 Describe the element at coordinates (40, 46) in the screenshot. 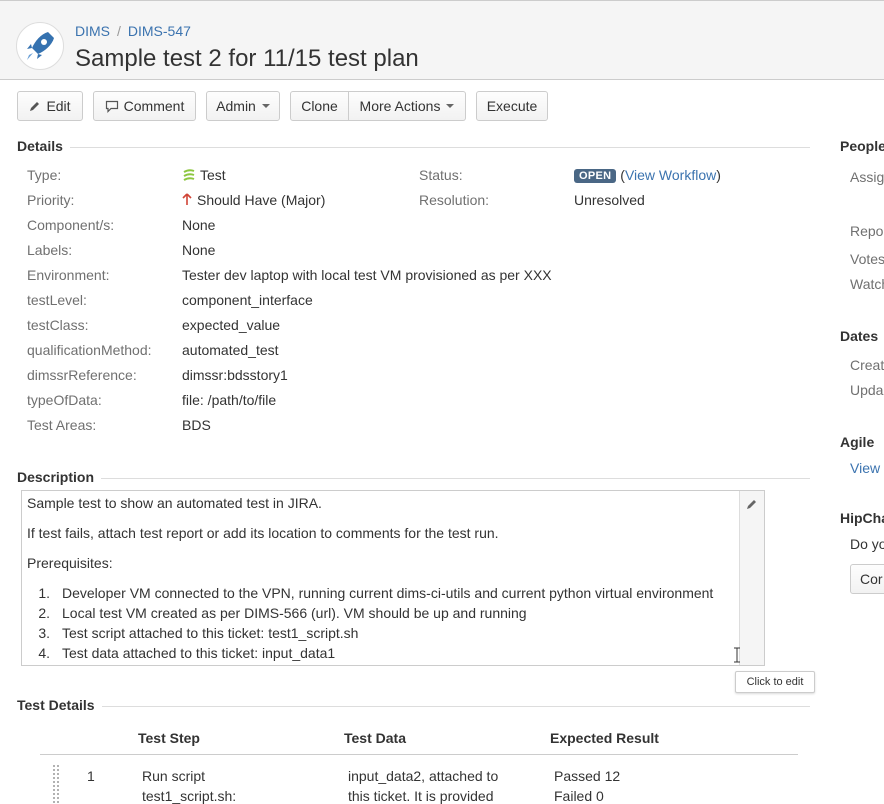

I see `project-rocket-icon` at that location.